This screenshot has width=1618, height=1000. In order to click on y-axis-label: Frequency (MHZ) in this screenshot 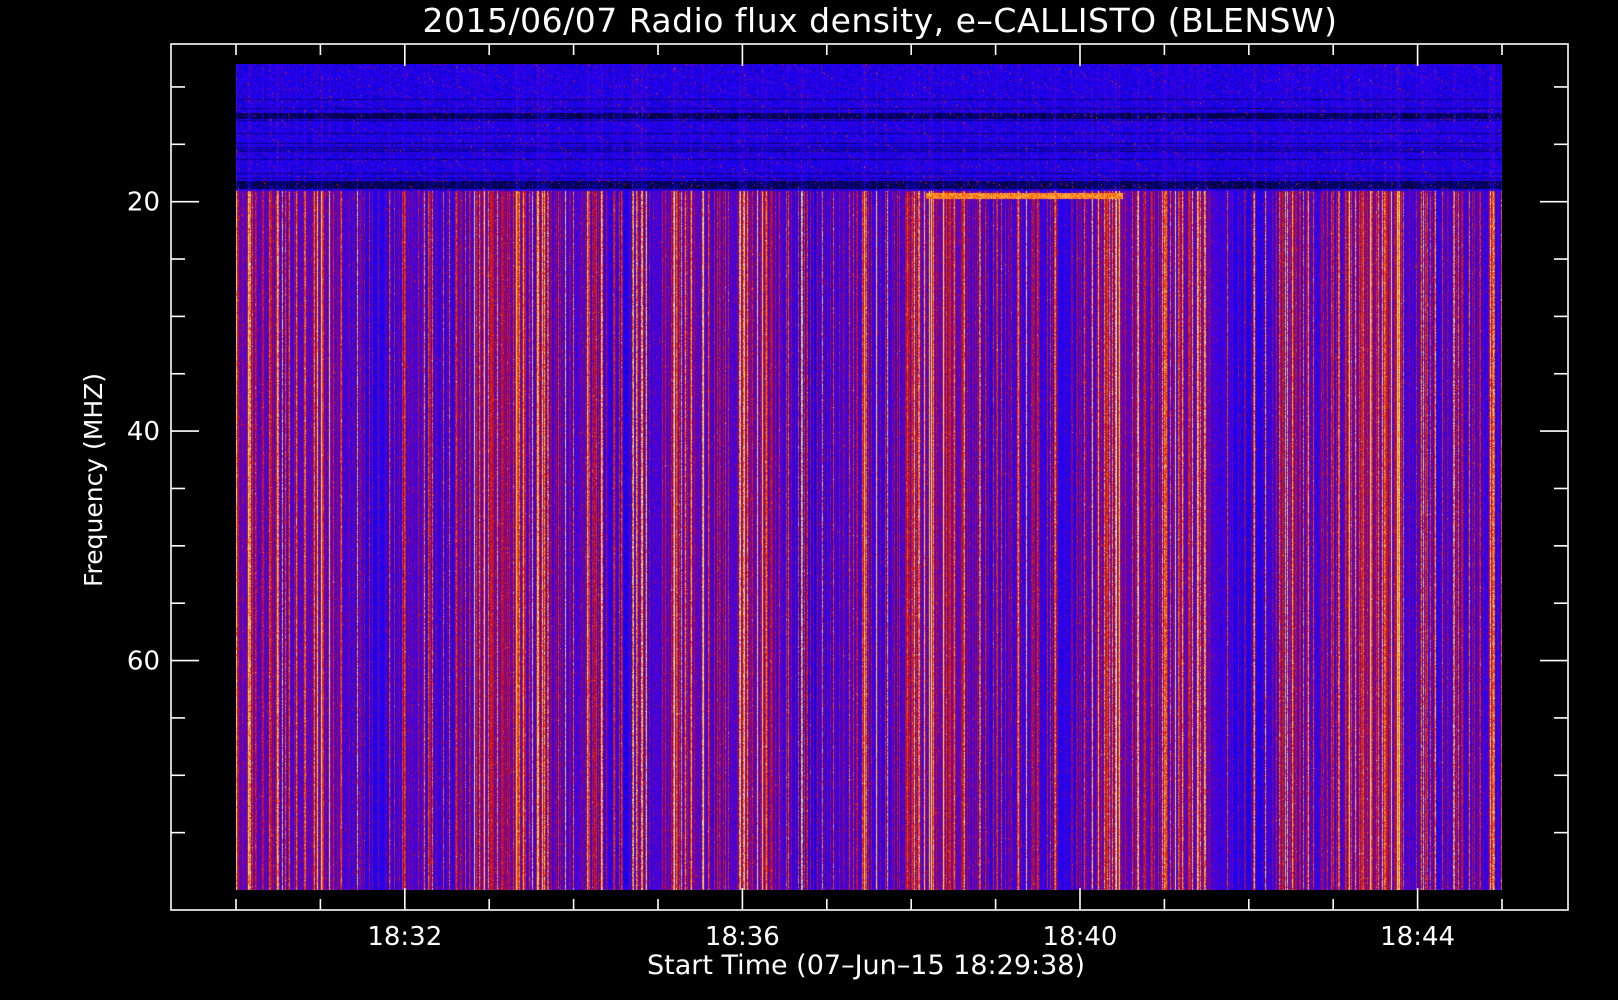, I will do `click(93, 480)`.